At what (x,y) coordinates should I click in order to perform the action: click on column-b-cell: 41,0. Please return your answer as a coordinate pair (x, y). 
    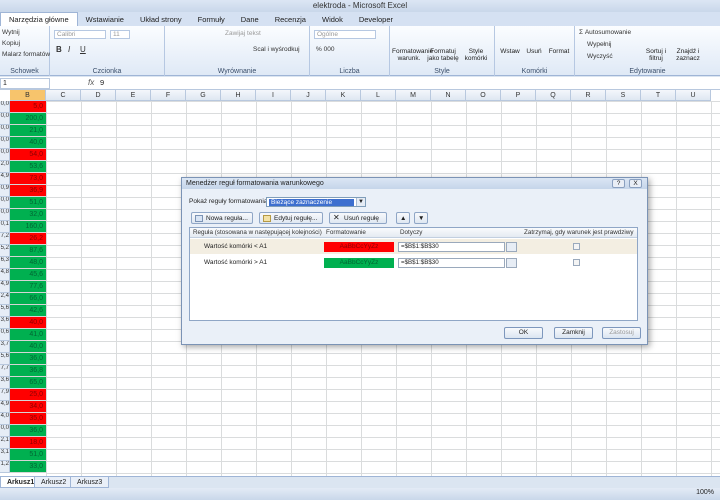
    Looking at the image, I should click on (28, 335).